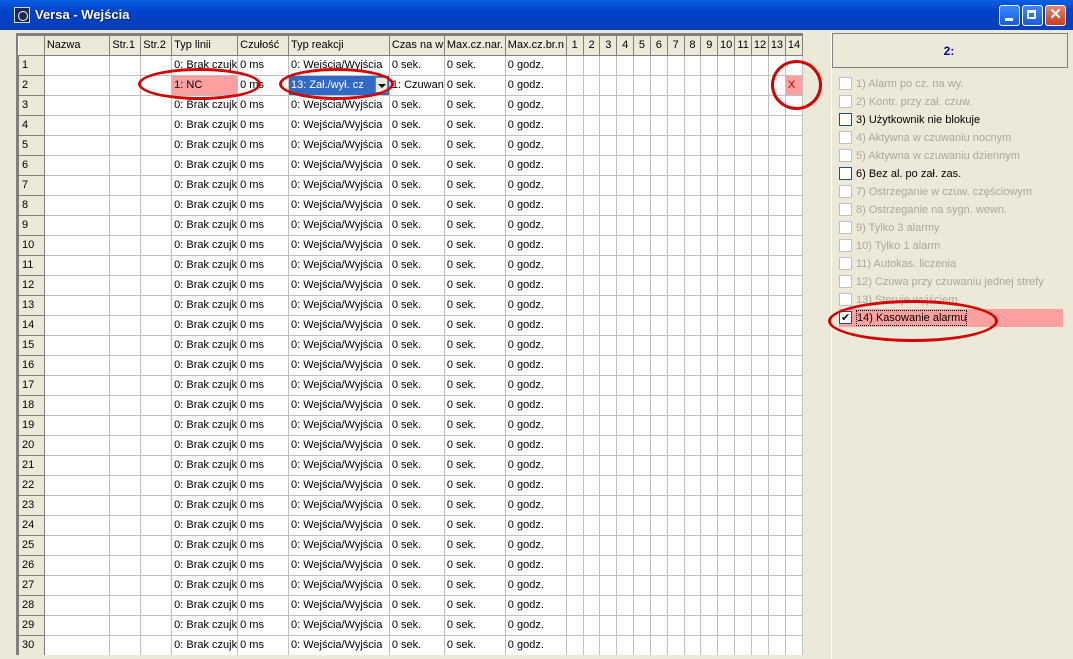  Describe the element at coordinates (1055, 15) in the screenshot. I see `close-button: ✕` at that location.